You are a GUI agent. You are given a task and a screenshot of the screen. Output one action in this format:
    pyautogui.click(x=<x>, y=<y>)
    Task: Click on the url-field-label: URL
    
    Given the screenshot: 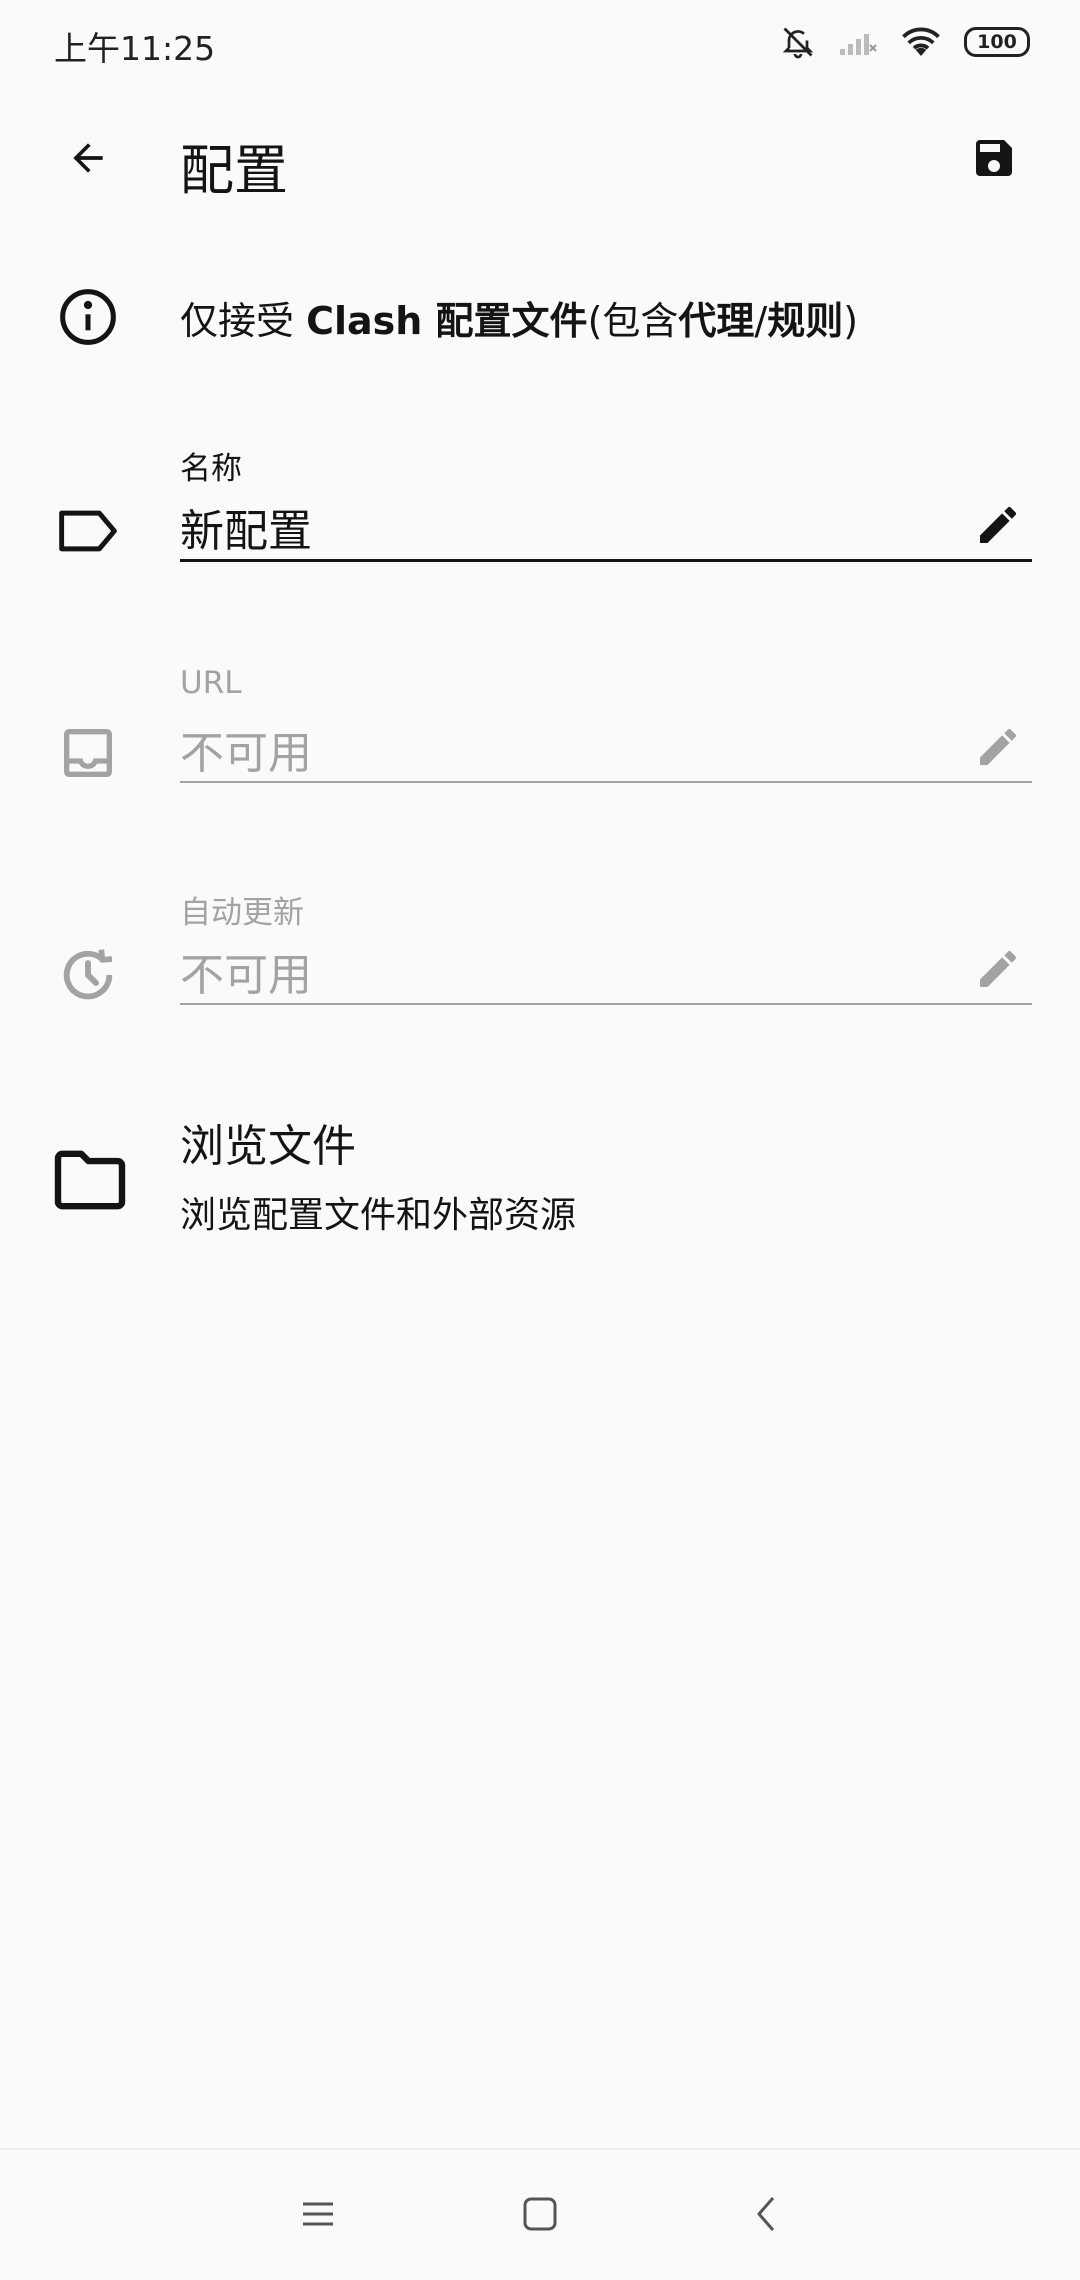 What is the action you would take?
    pyautogui.click(x=211, y=683)
    